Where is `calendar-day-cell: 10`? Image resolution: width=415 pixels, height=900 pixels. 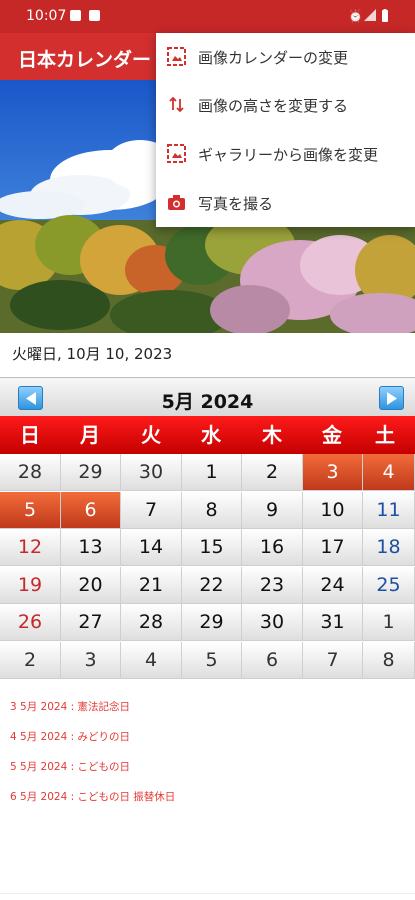
calendar-day-cell: 10 is located at coordinates (333, 510).